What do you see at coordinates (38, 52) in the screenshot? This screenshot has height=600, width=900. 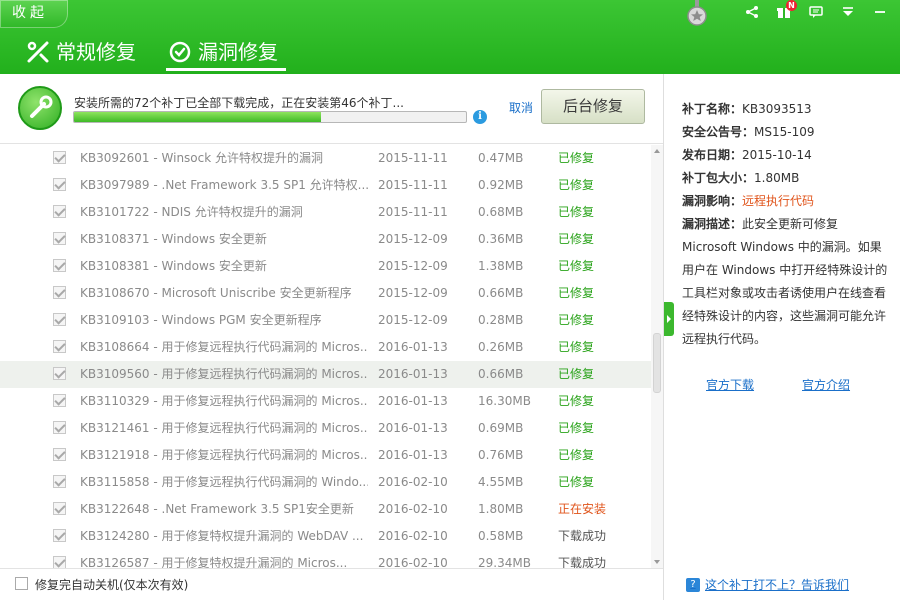 I see `tools-icon` at bounding box center [38, 52].